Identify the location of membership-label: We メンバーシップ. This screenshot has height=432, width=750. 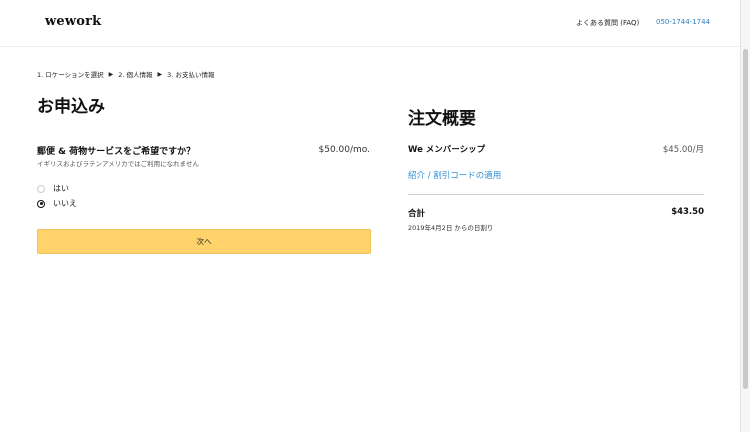
(447, 150).